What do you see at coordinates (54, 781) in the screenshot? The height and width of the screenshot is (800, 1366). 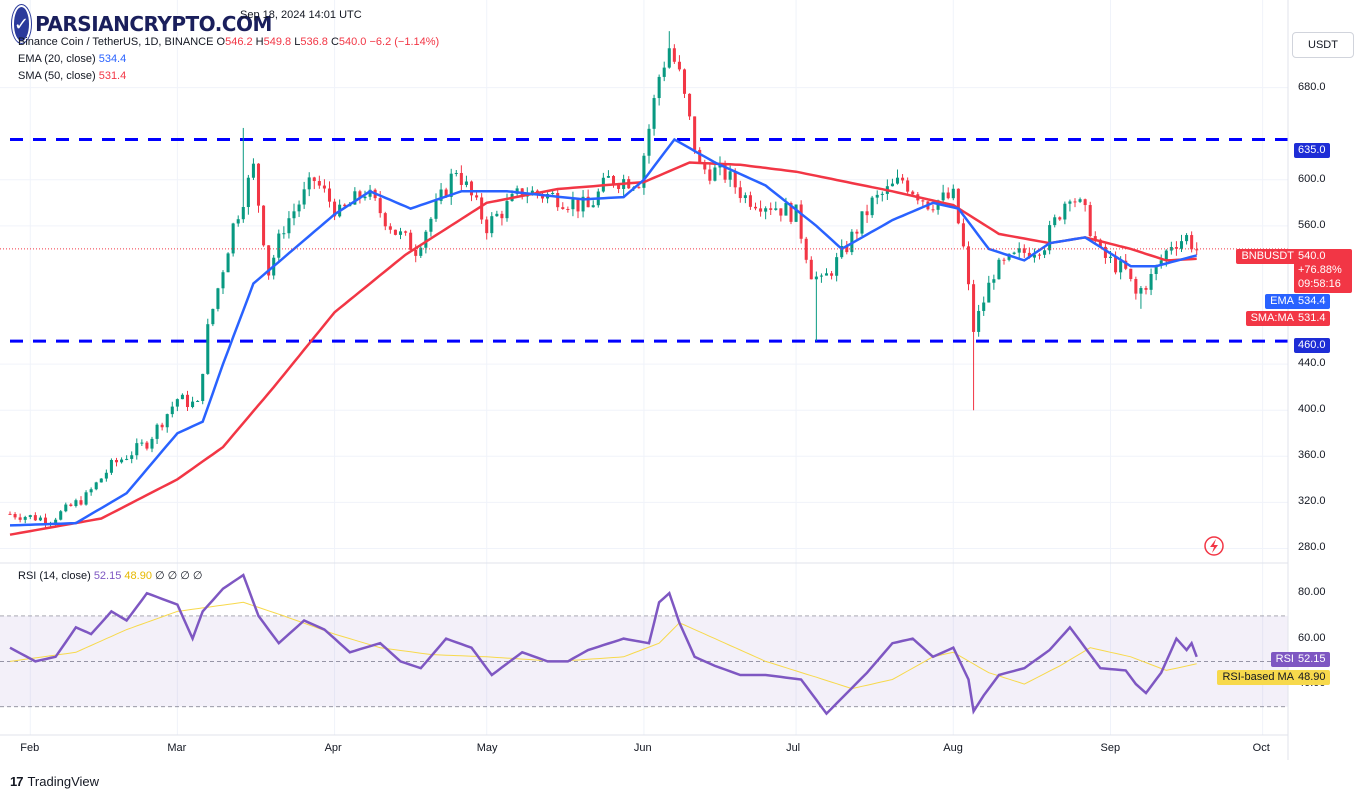 I see `footer-brand: 17 TradingView` at bounding box center [54, 781].